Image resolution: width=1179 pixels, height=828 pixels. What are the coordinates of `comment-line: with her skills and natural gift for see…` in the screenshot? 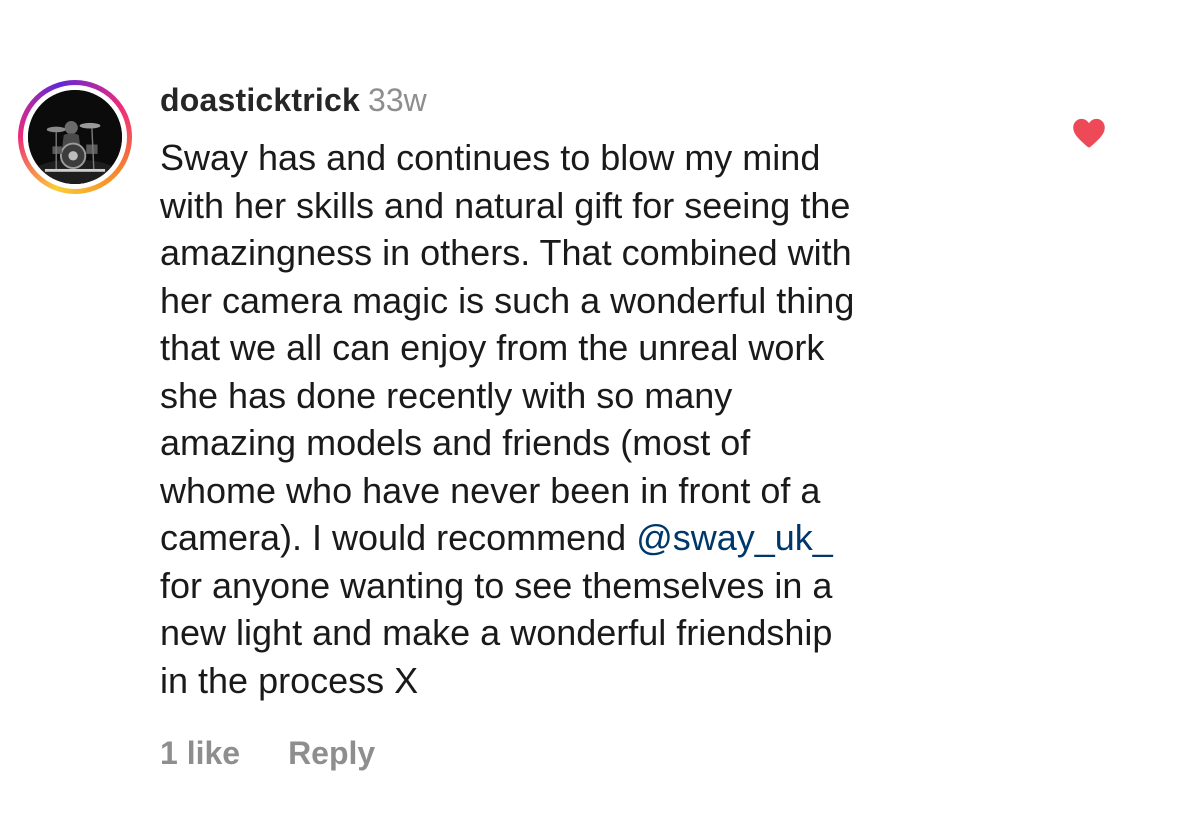 It's located at (505, 205).